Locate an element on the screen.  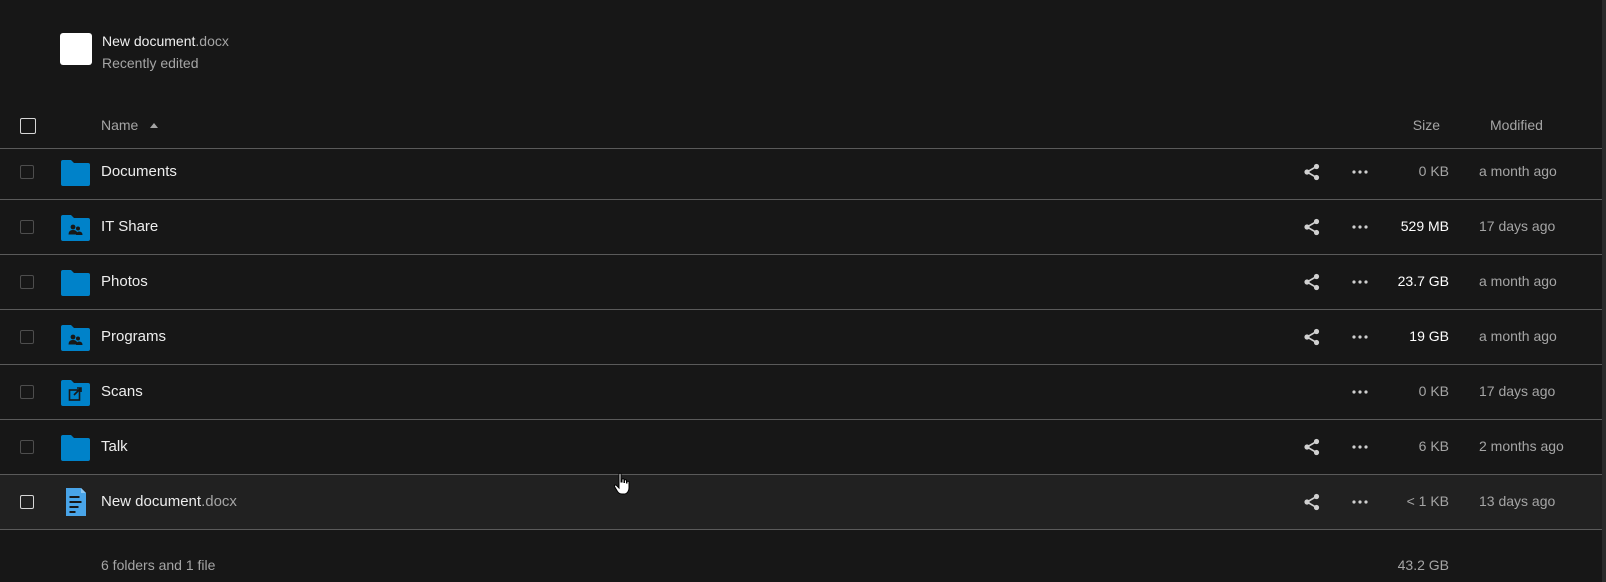
footer-summary: 6 folders and 1 file is located at coordinates (158, 565).